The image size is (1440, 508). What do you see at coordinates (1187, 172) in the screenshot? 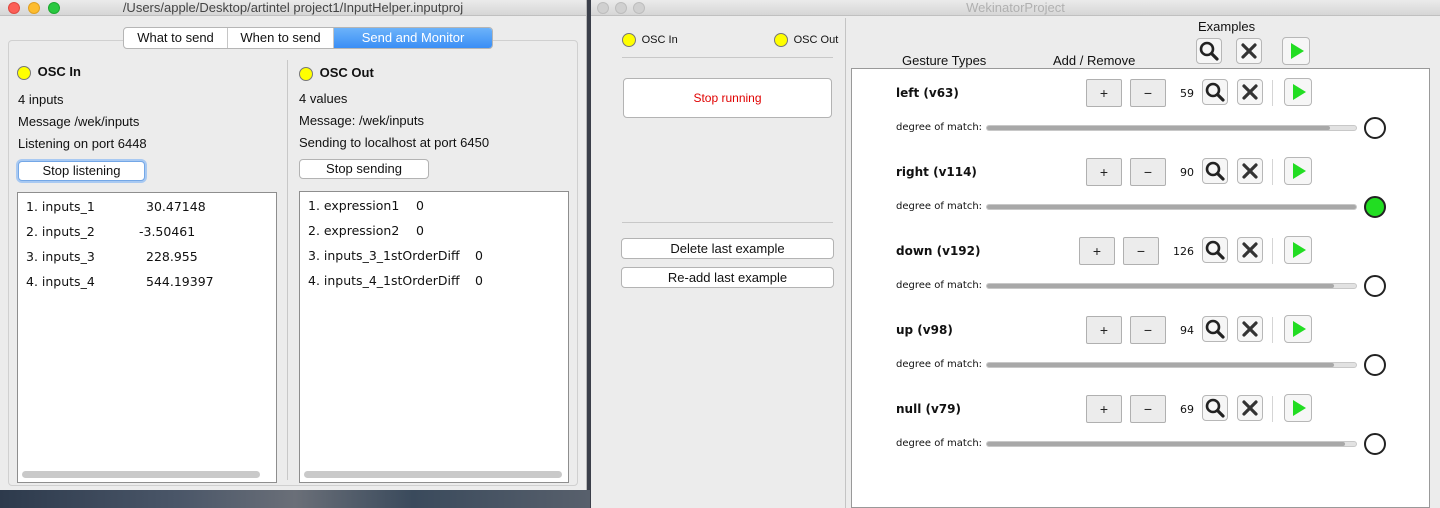
I see `example-count: 90` at bounding box center [1187, 172].